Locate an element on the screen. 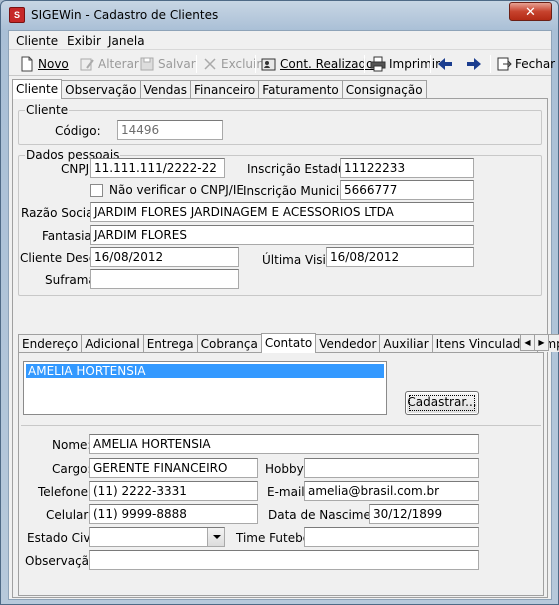 The image size is (559, 605). observacao-field is located at coordinates (284, 560).